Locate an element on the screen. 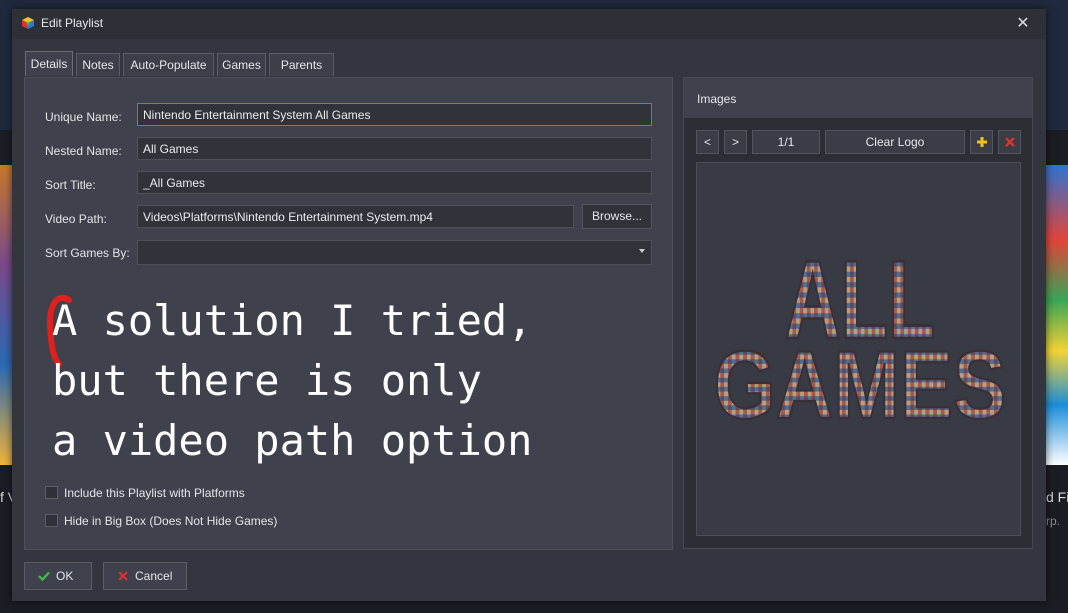  tab-auto-populate: Auto-Populate is located at coordinates (168, 64).